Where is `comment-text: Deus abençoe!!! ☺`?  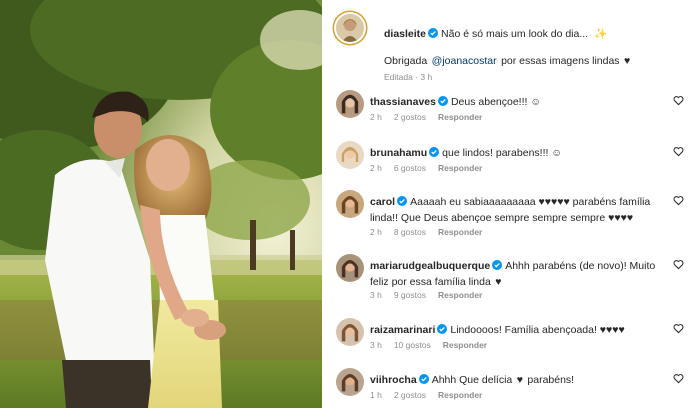 comment-text: Deus abençoe!!! ☺ is located at coordinates (496, 102).